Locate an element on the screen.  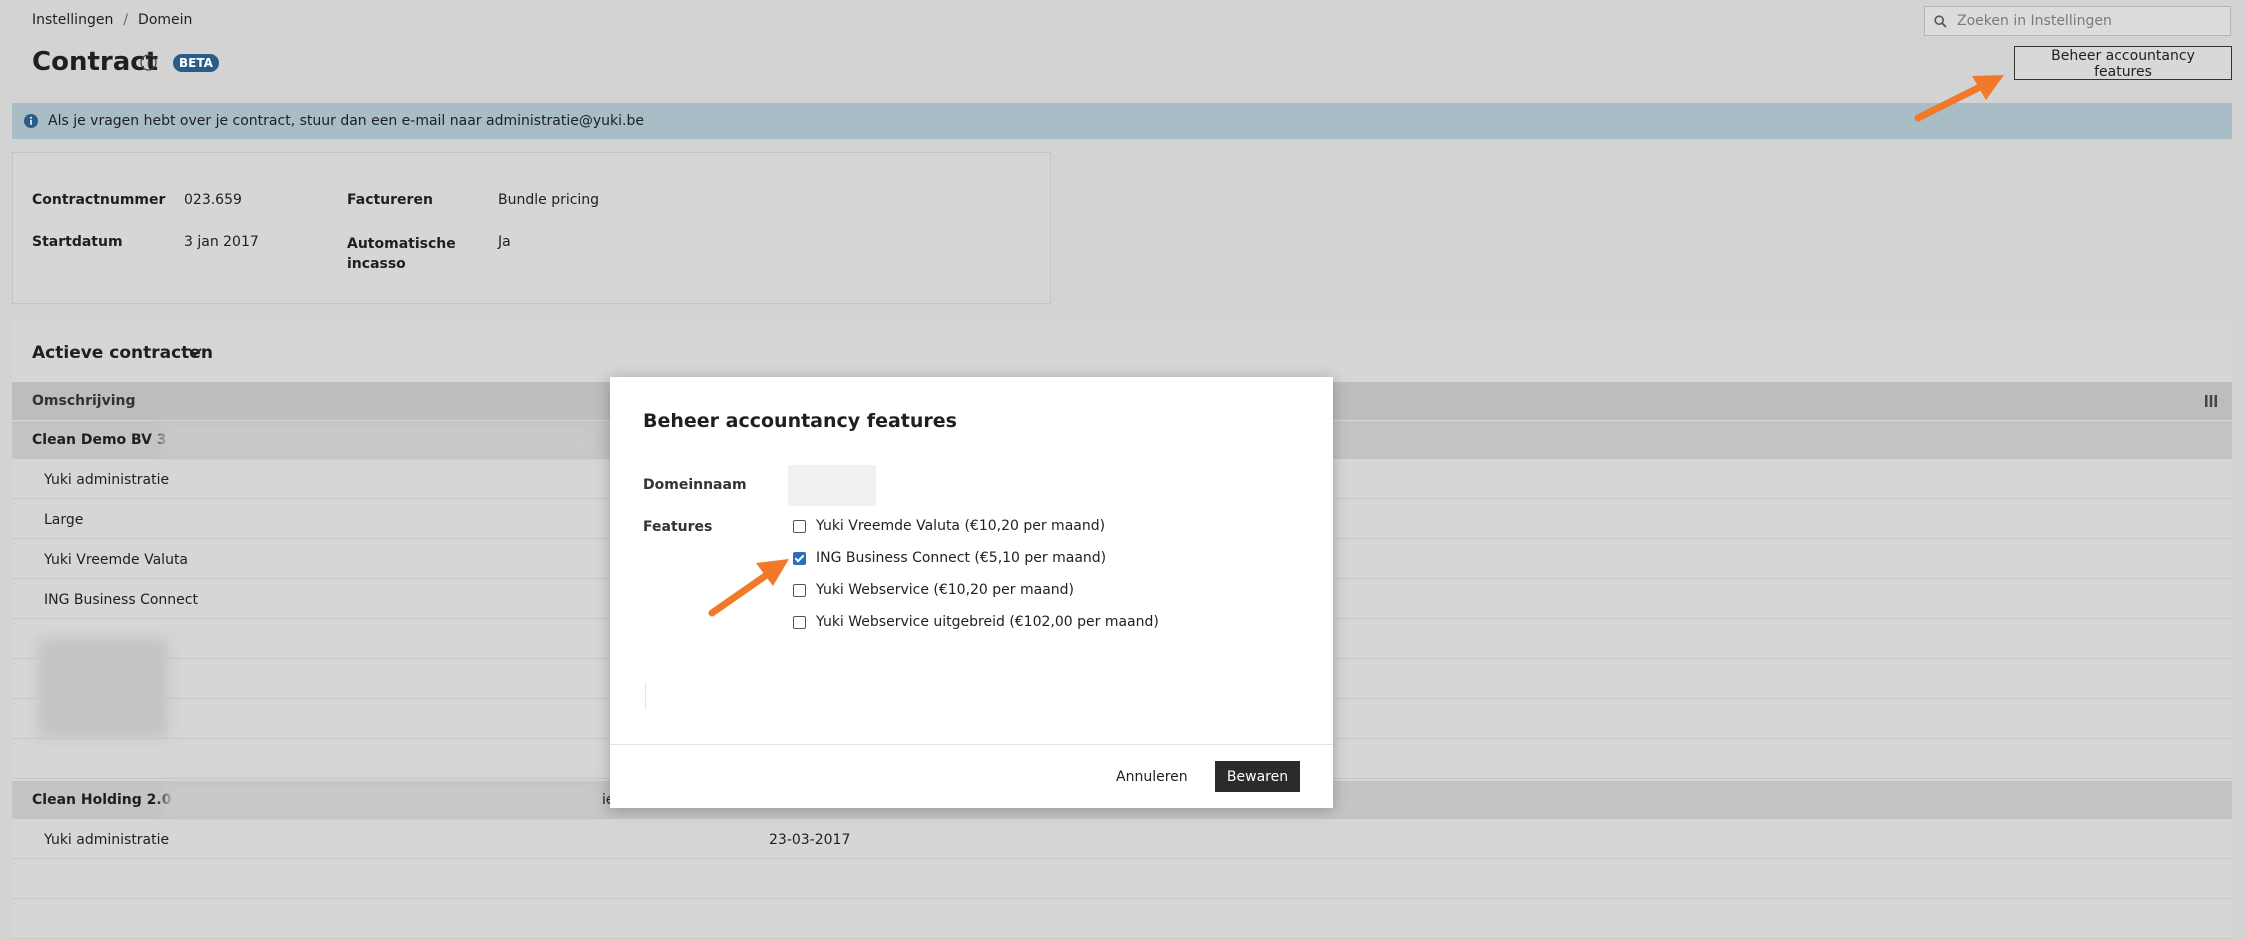
manage-features-button: Beheer accountancy features is located at coordinates (2123, 63).